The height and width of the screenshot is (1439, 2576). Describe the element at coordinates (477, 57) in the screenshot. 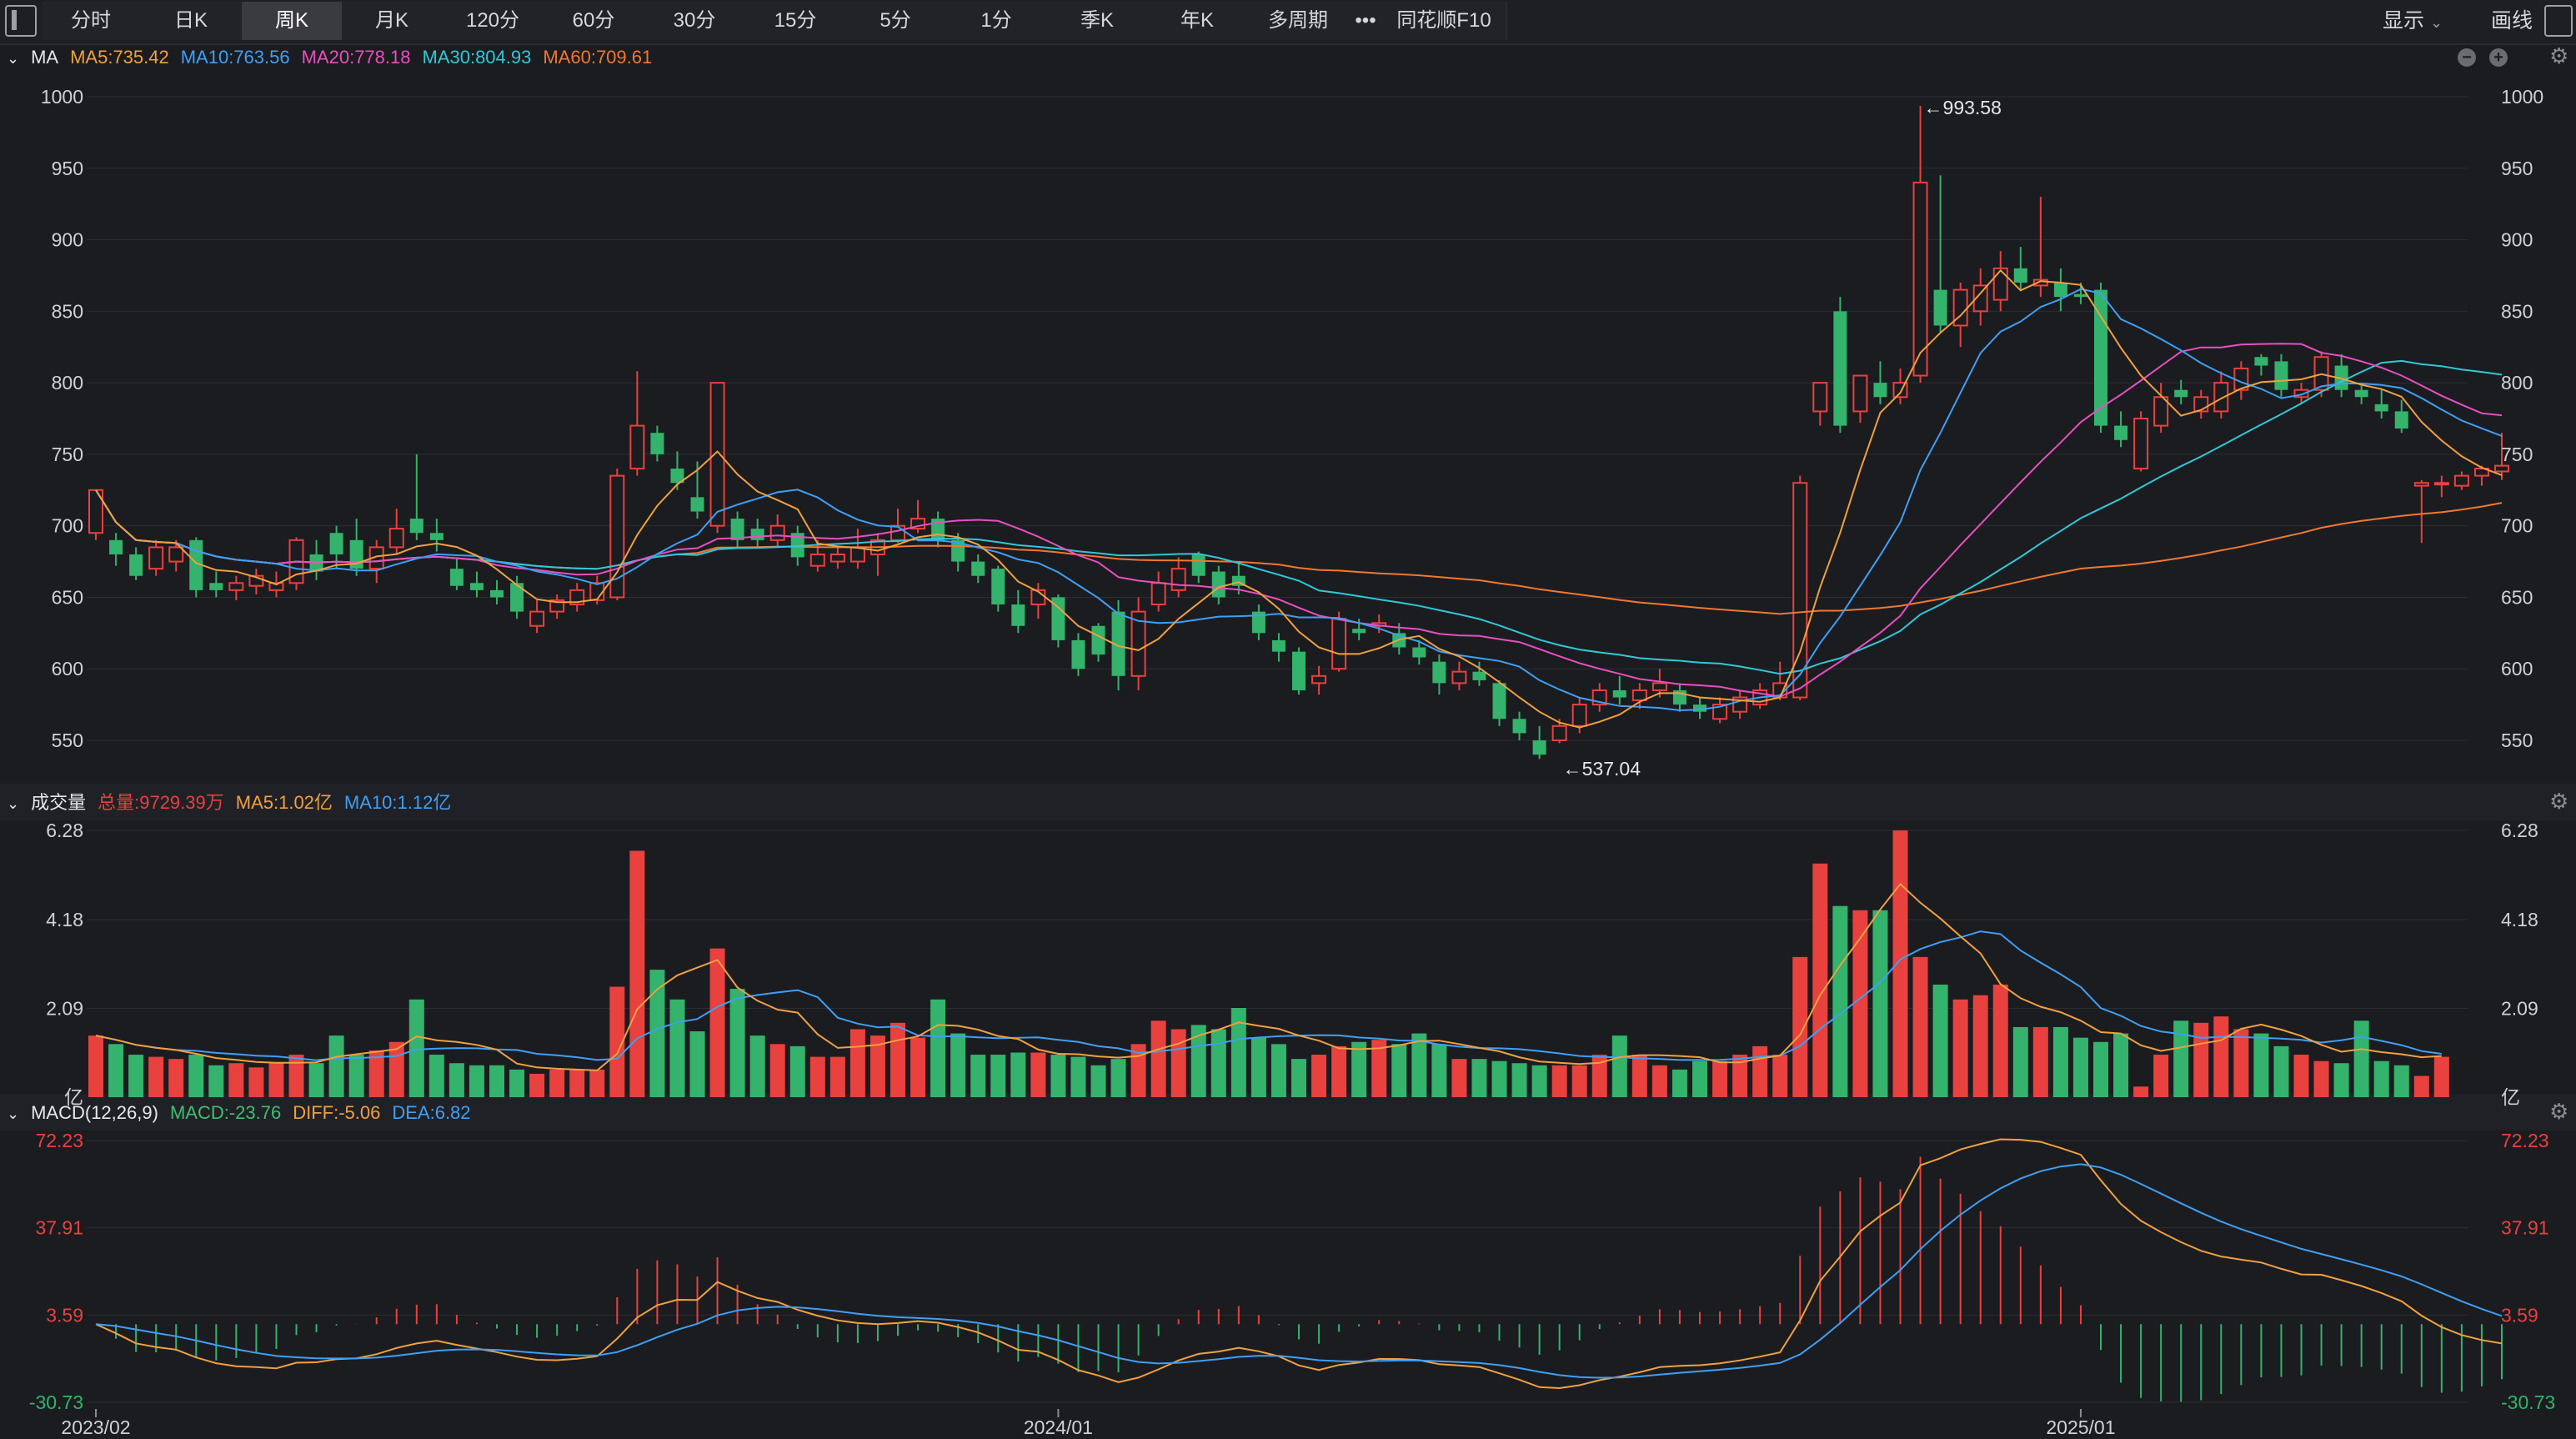

I see `indicator-value: MA30:804.93` at that location.